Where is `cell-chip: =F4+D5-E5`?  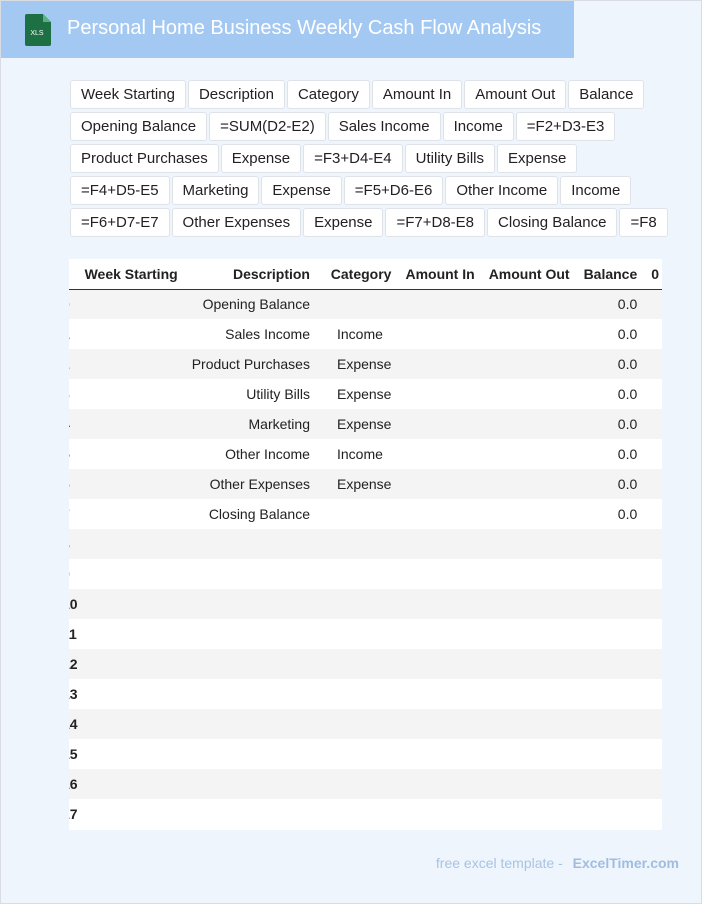 cell-chip: =F4+D5-E5 is located at coordinates (120, 190).